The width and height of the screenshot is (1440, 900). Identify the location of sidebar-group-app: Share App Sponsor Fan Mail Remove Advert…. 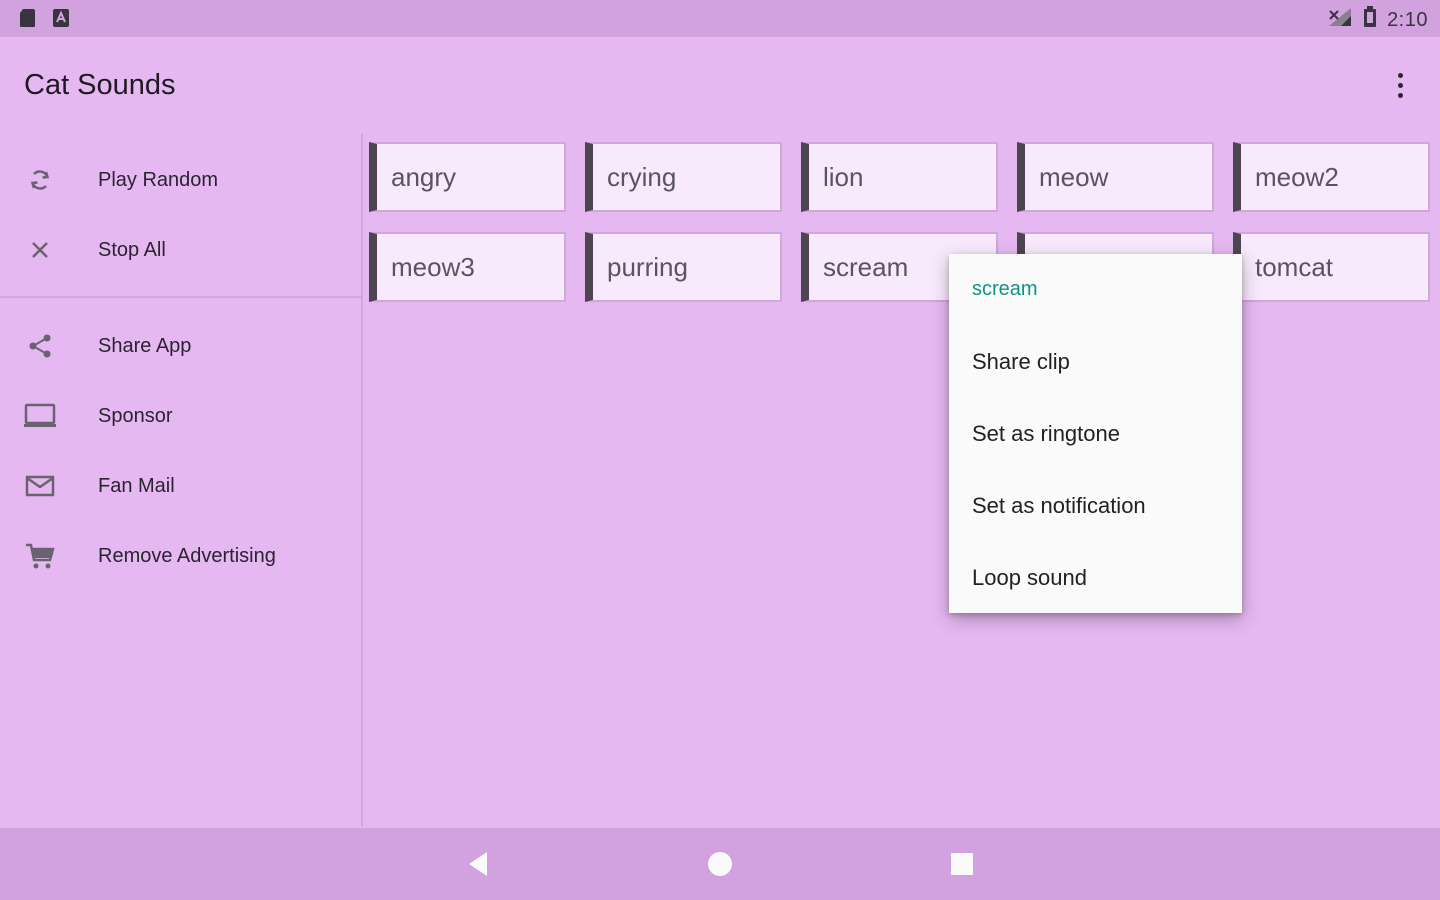
(180, 451).